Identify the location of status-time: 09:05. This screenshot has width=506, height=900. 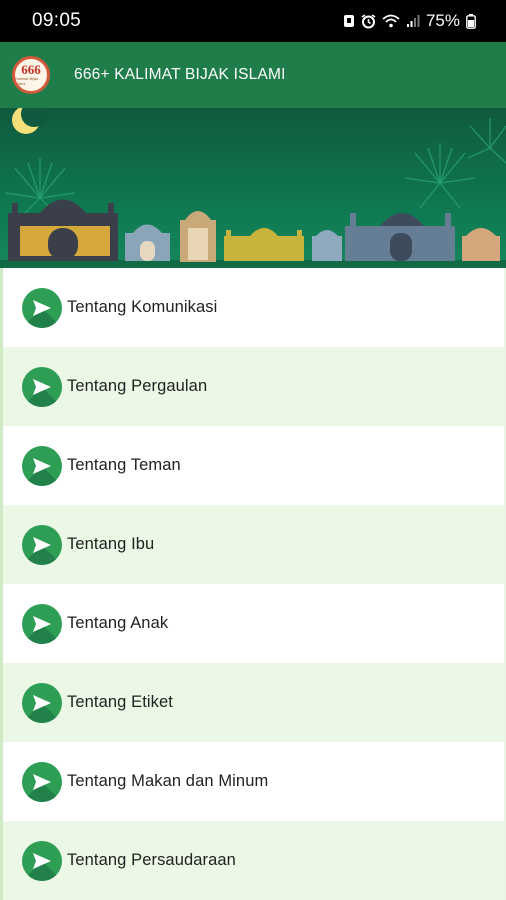
(57, 20).